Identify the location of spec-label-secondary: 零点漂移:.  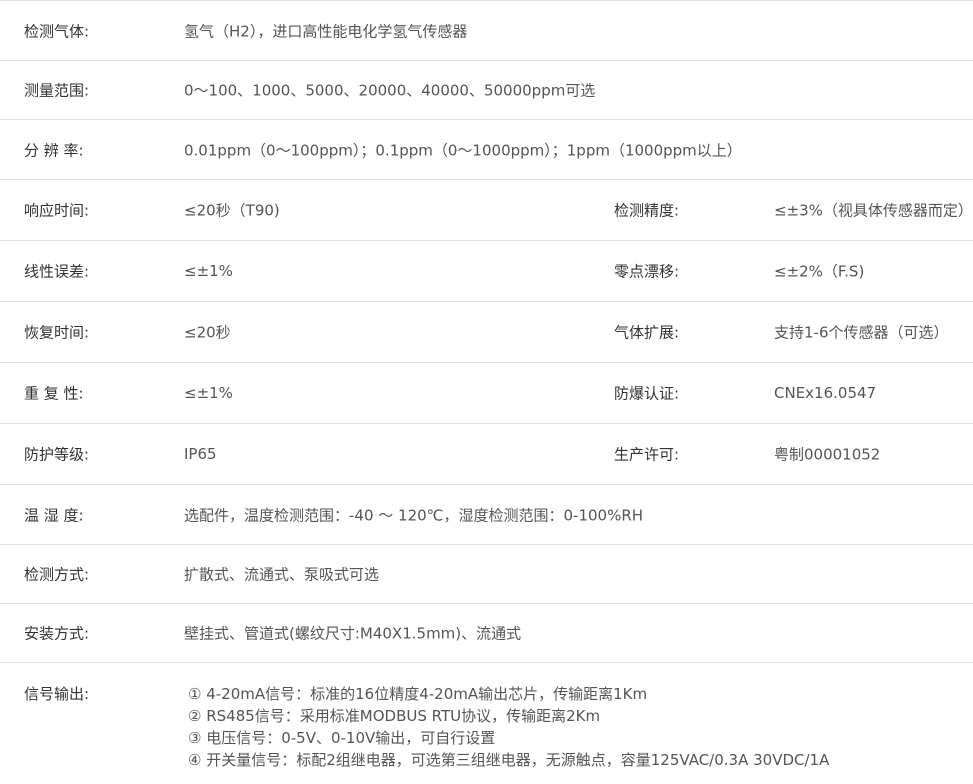
(647, 271).